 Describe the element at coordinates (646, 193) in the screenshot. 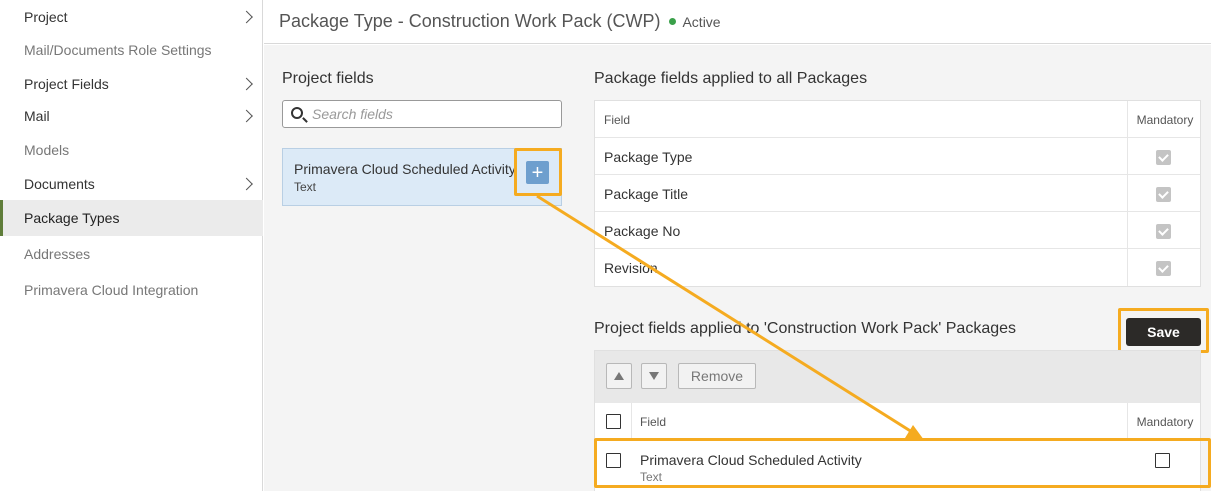

I see `field-name: Package Title` at that location.